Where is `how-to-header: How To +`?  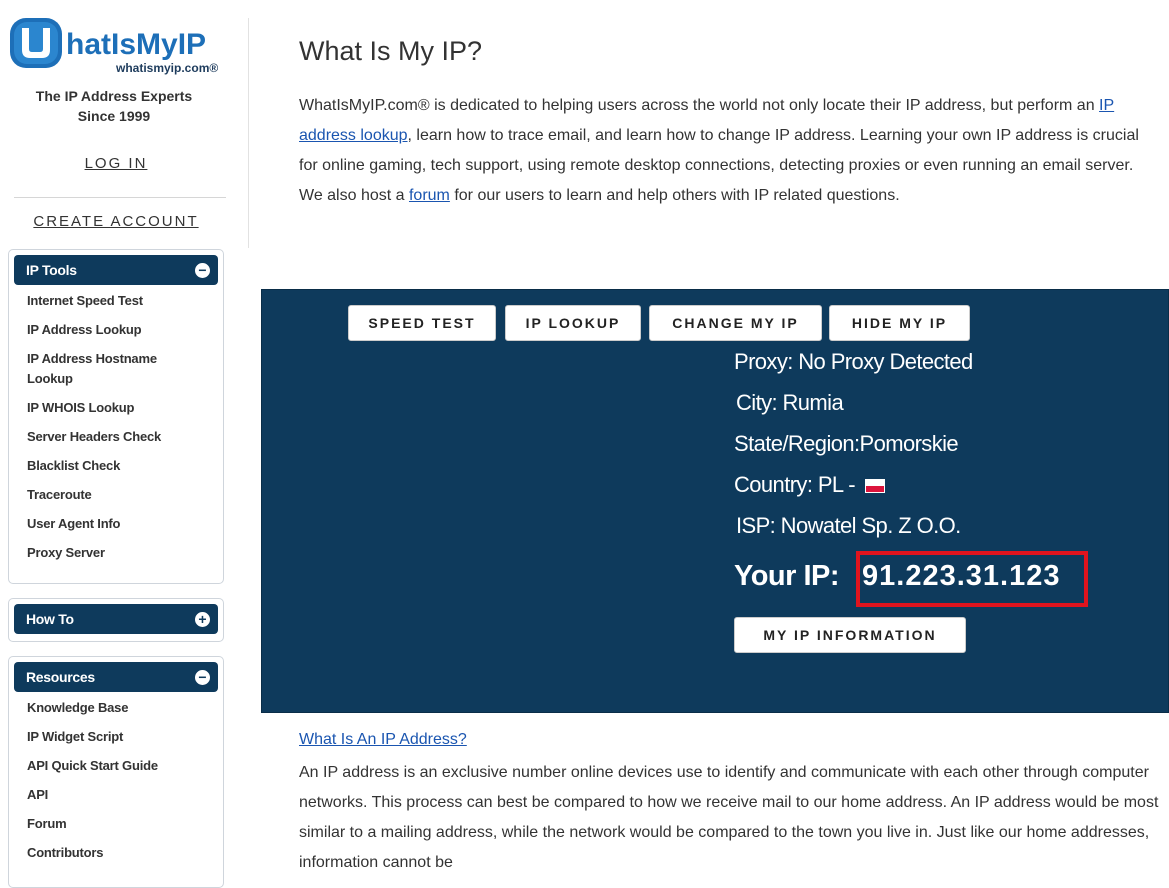 how-to-header: How To + is located at coordinates (116, 619).